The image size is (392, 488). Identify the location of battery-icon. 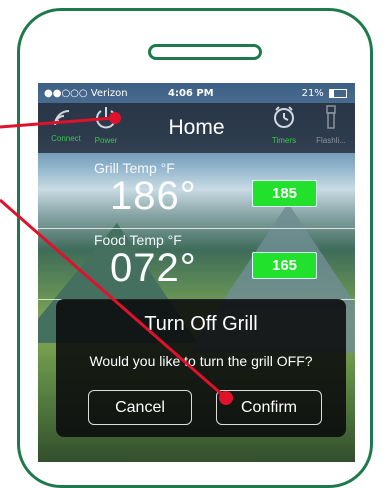
(338, 93).